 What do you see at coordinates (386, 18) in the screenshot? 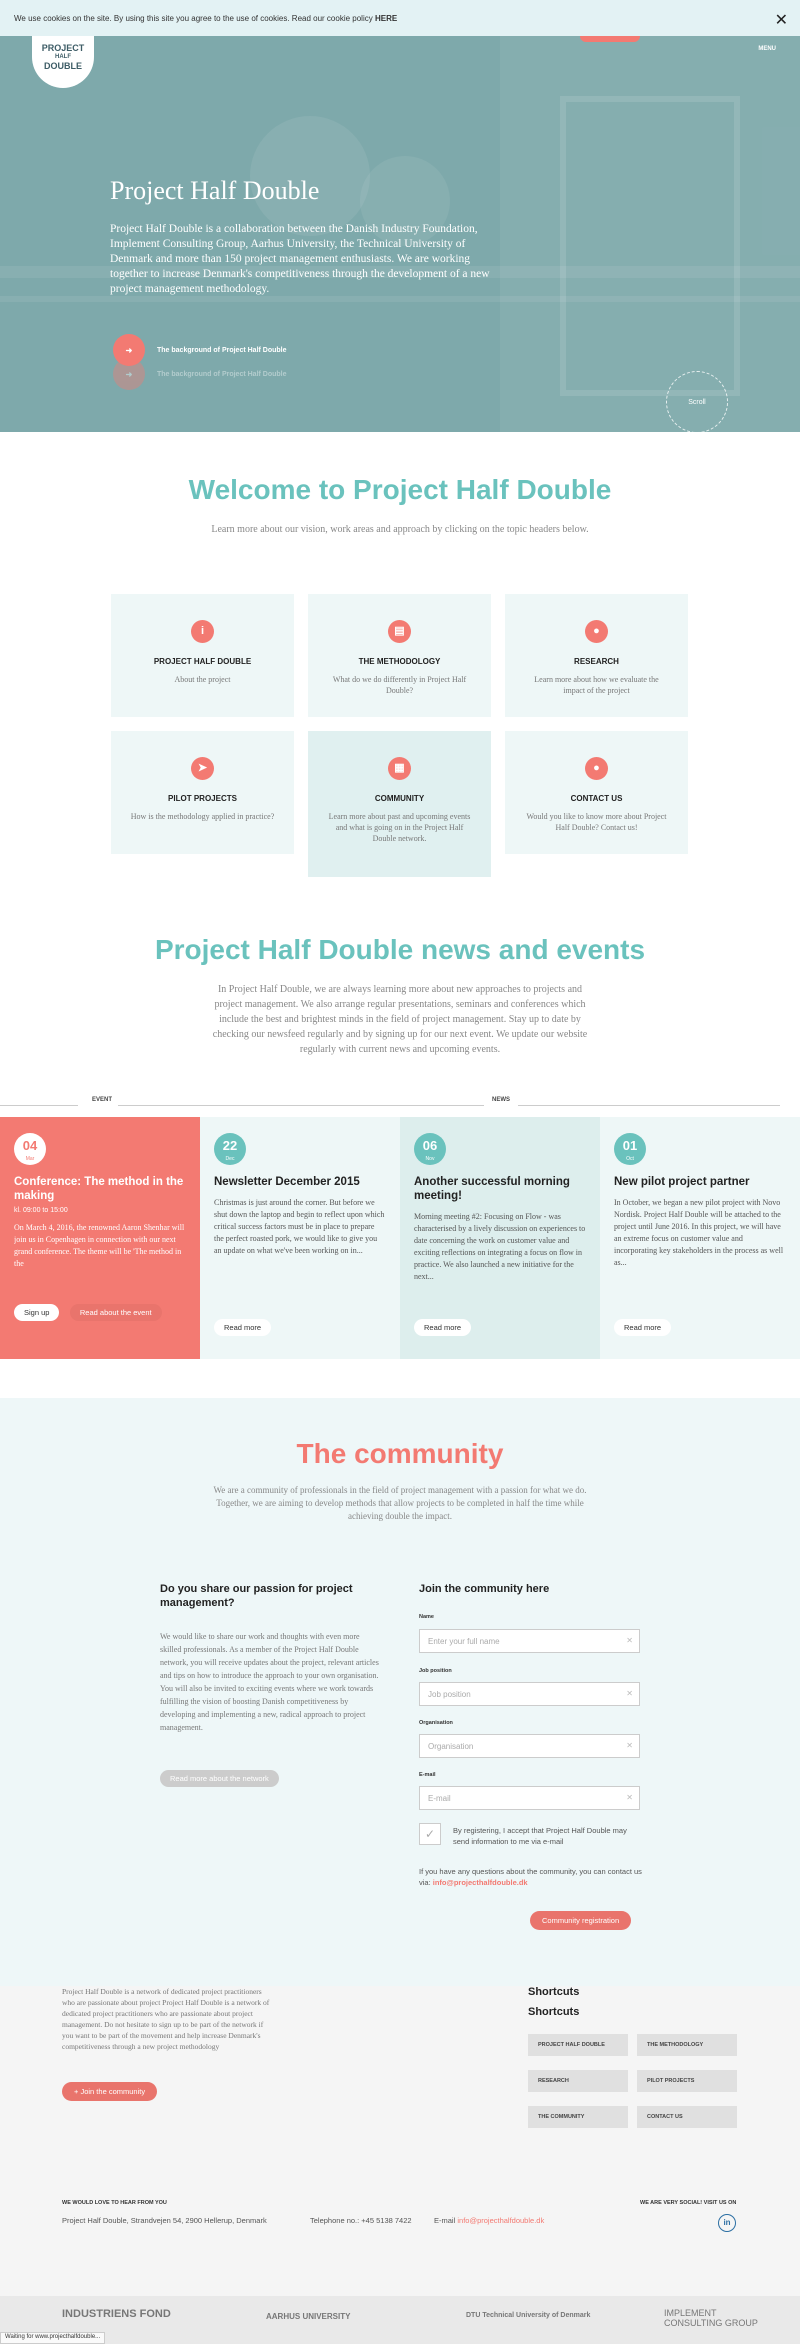
I see `cookie-policy-link: HERE` at bounding box center [386, 18].